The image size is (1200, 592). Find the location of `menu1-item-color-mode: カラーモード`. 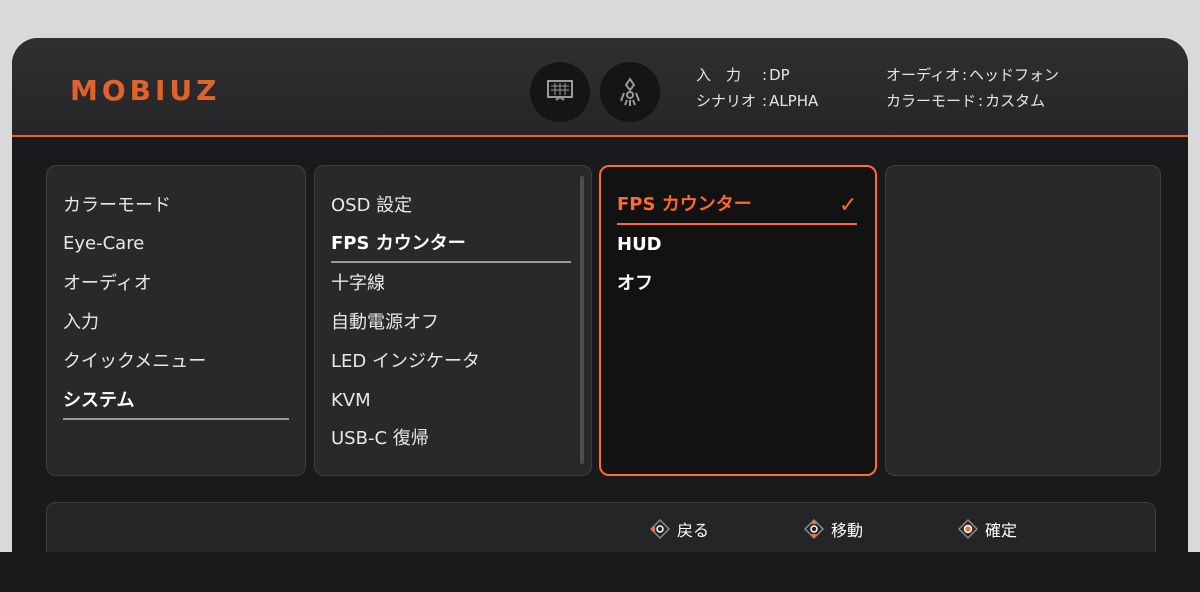

menu1-item-color-mode: カラーモード is located at coordinates (117, 206).